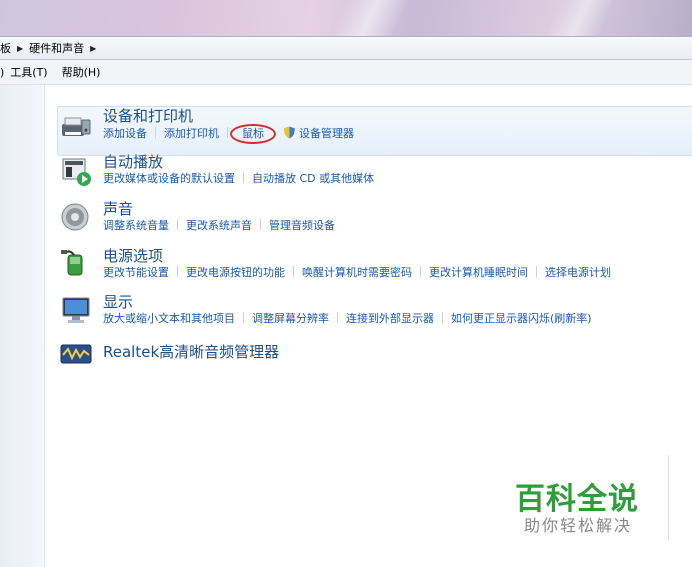  What do you see at coordinates (357, 272) in the screenshot?
I see `link-require-password-wake: 唤醒计算机时需要密码` at bounding box center [357, 272].